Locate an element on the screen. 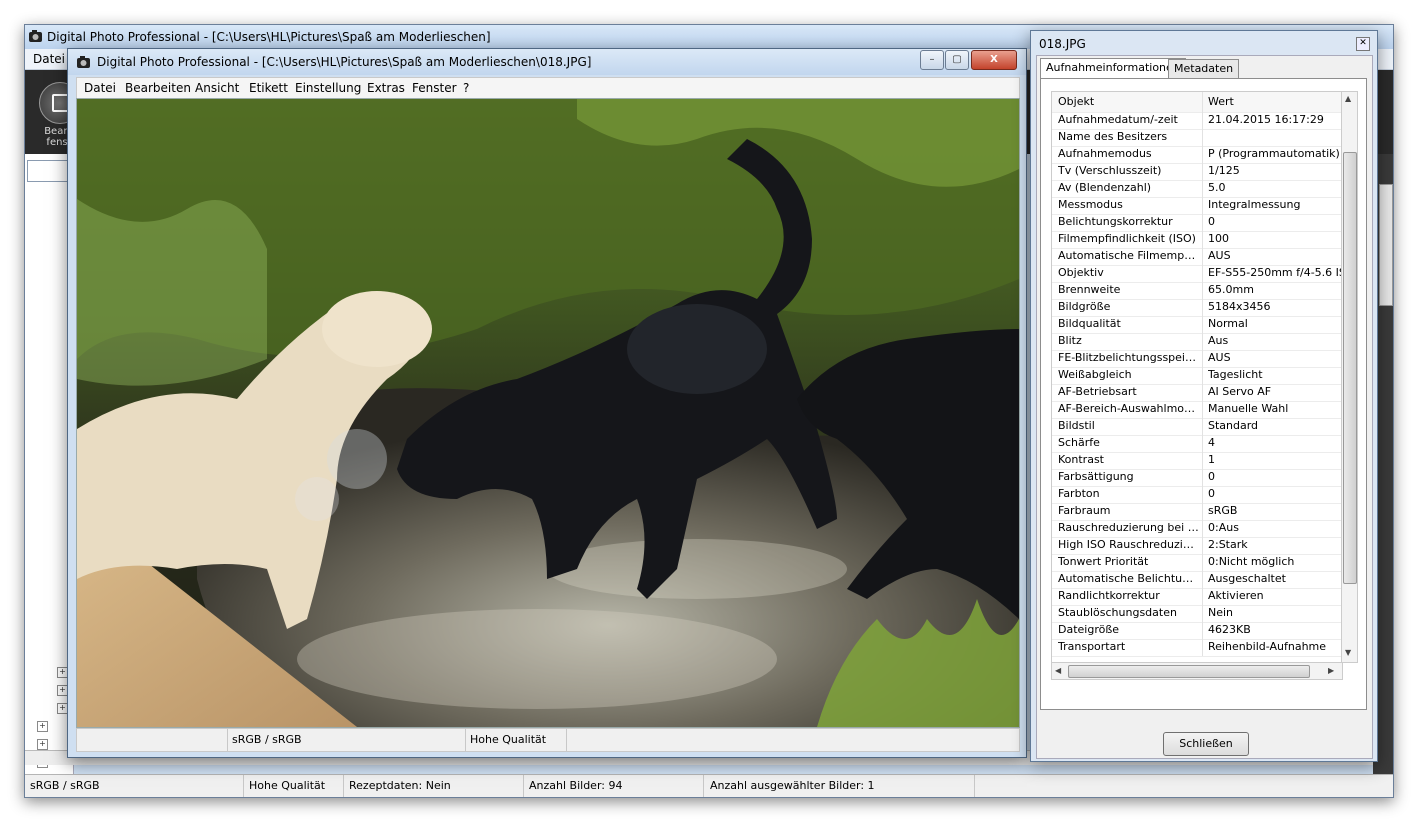 The image size is (1418, 820). row-value: 4 is located at coordinates (1211, 442).